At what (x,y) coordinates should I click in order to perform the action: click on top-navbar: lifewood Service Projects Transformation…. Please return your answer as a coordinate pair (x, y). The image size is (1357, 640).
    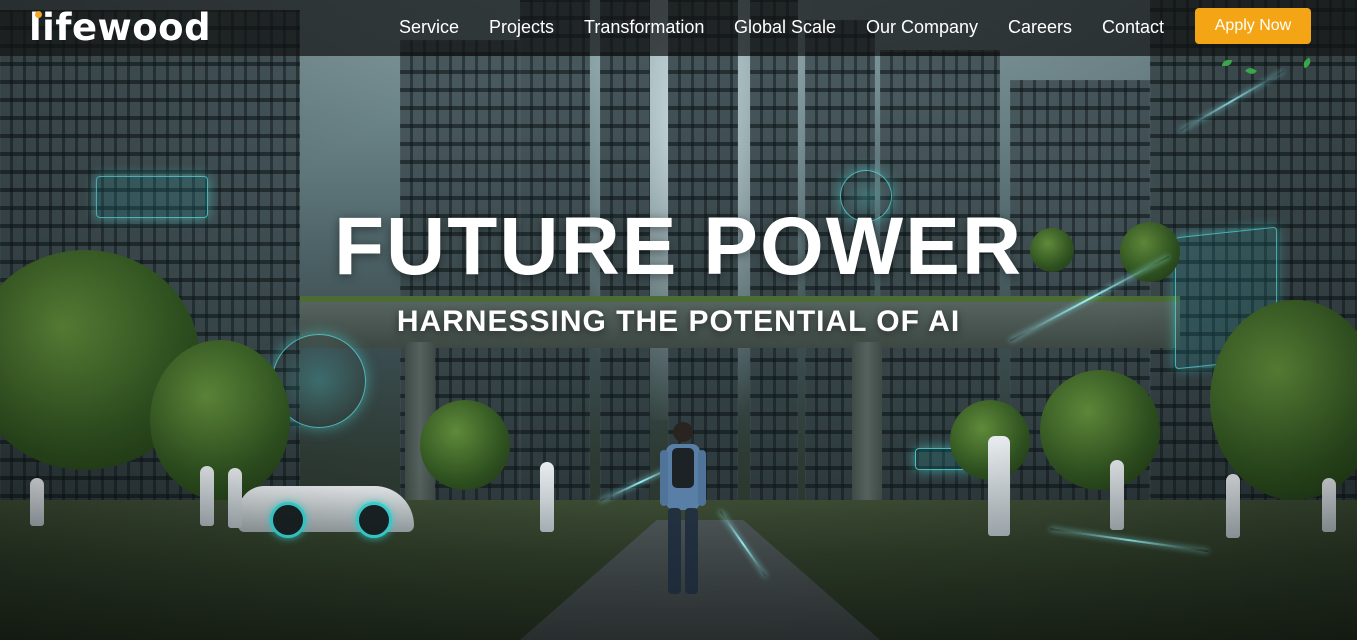
    Looking at the image, I should click on (678, 28).